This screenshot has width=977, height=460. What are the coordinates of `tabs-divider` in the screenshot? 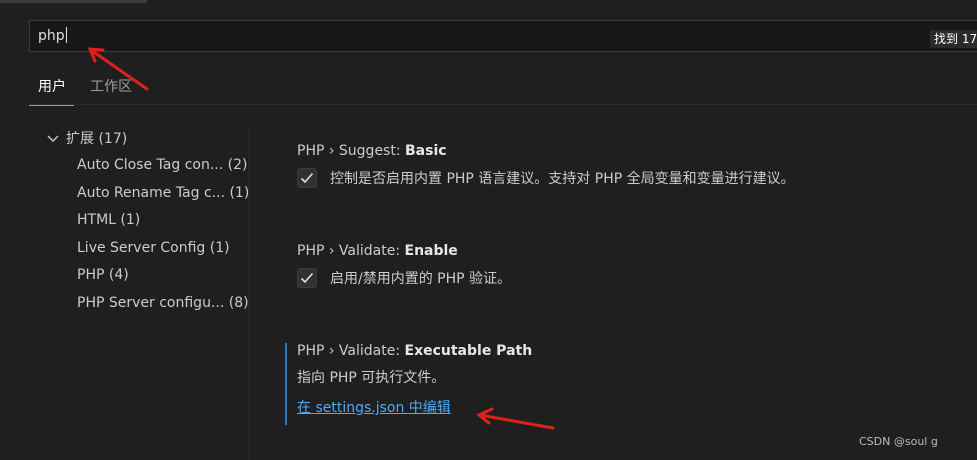 It's located at (503, 104).